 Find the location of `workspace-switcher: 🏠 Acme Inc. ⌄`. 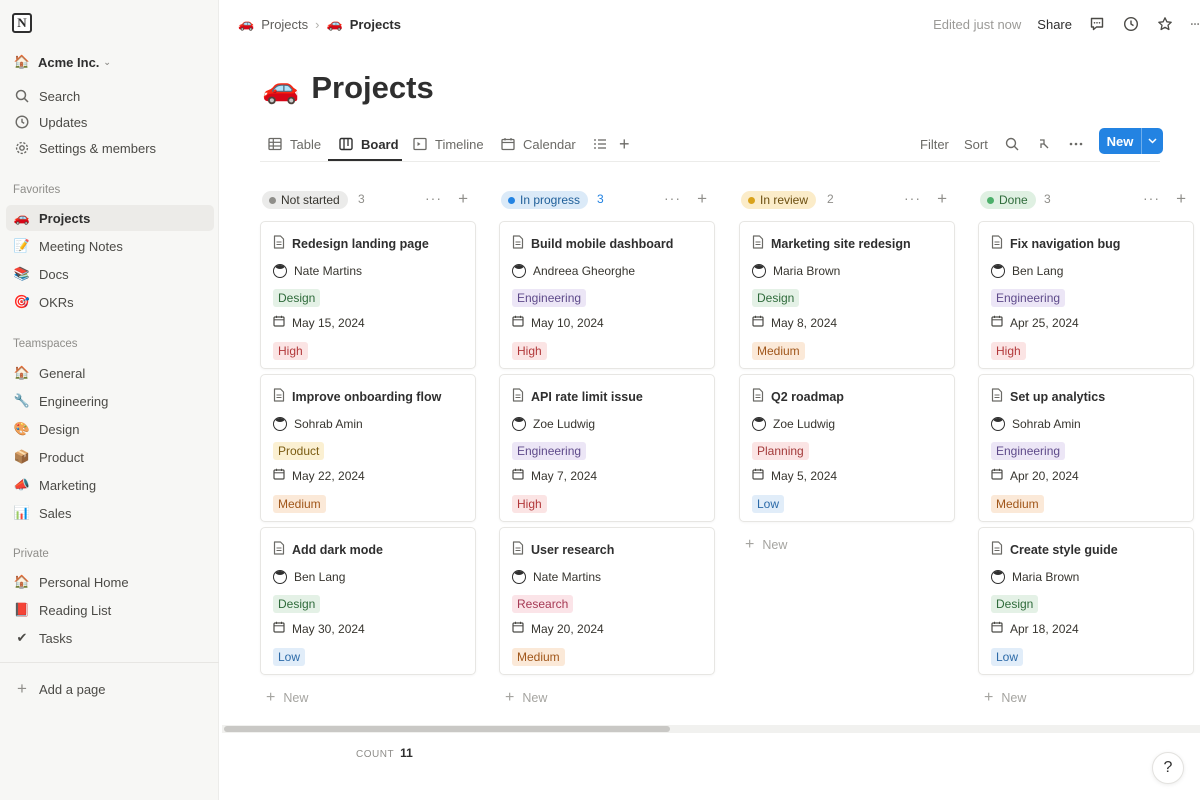

workspace-switcher: 🏠 Acme Inc. ⌄ is located at coordinates (62, 62).